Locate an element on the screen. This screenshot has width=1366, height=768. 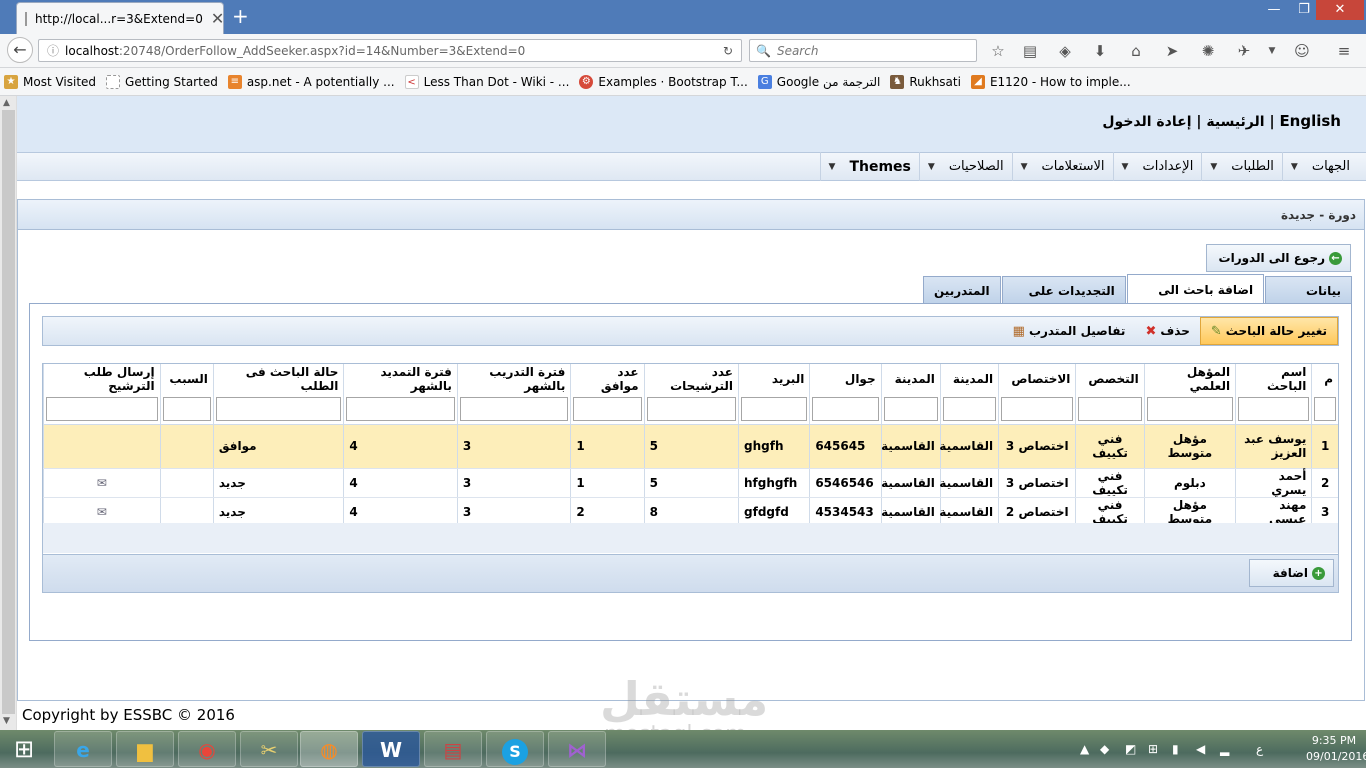
menu-item-orders: الطلبات ▼ is located at coordinates (1241, 166).